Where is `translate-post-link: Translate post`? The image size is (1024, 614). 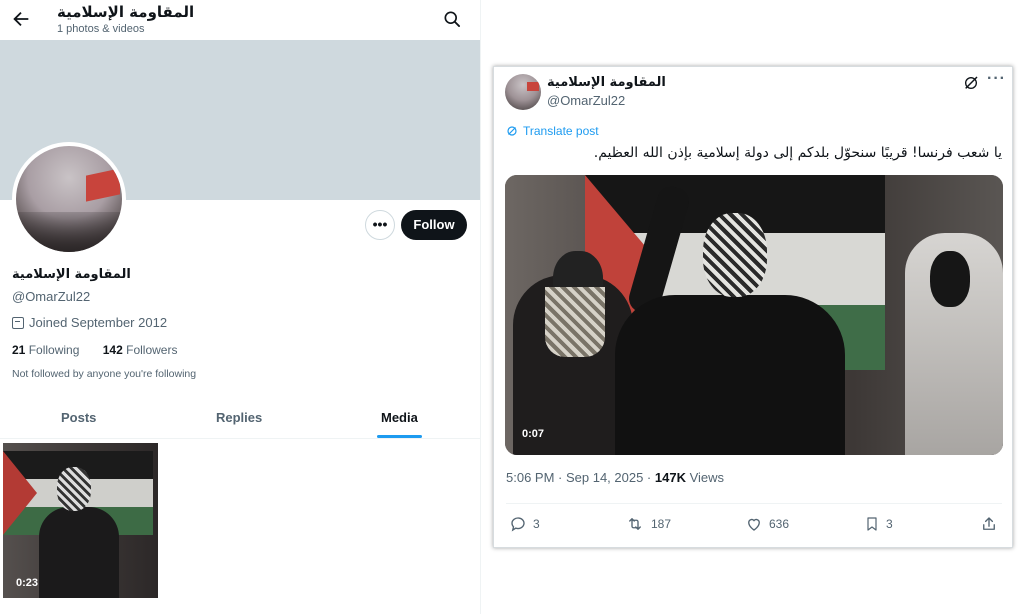 translate-post-link: Translate post is located at coordinates (552, 131).